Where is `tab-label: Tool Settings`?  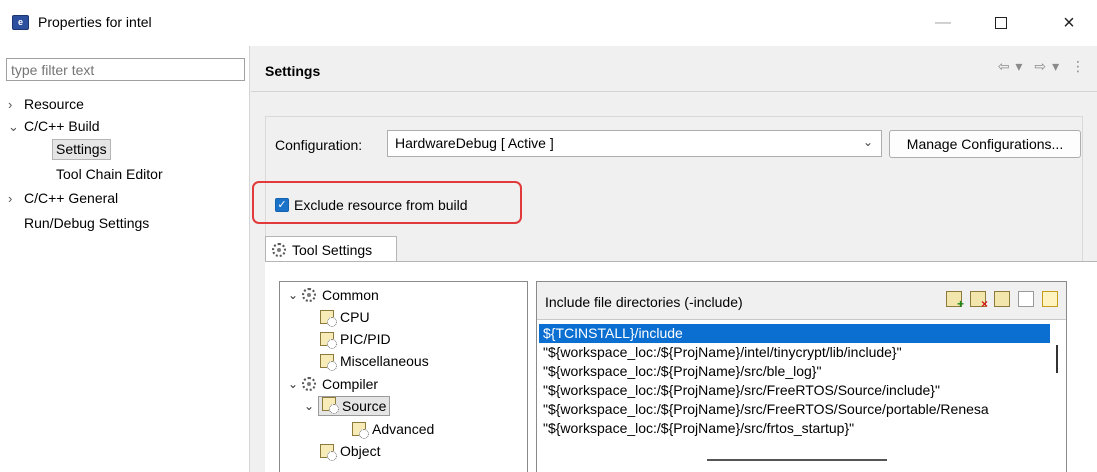 tab-label: Tool Settings is located at coordinates (332, 249).